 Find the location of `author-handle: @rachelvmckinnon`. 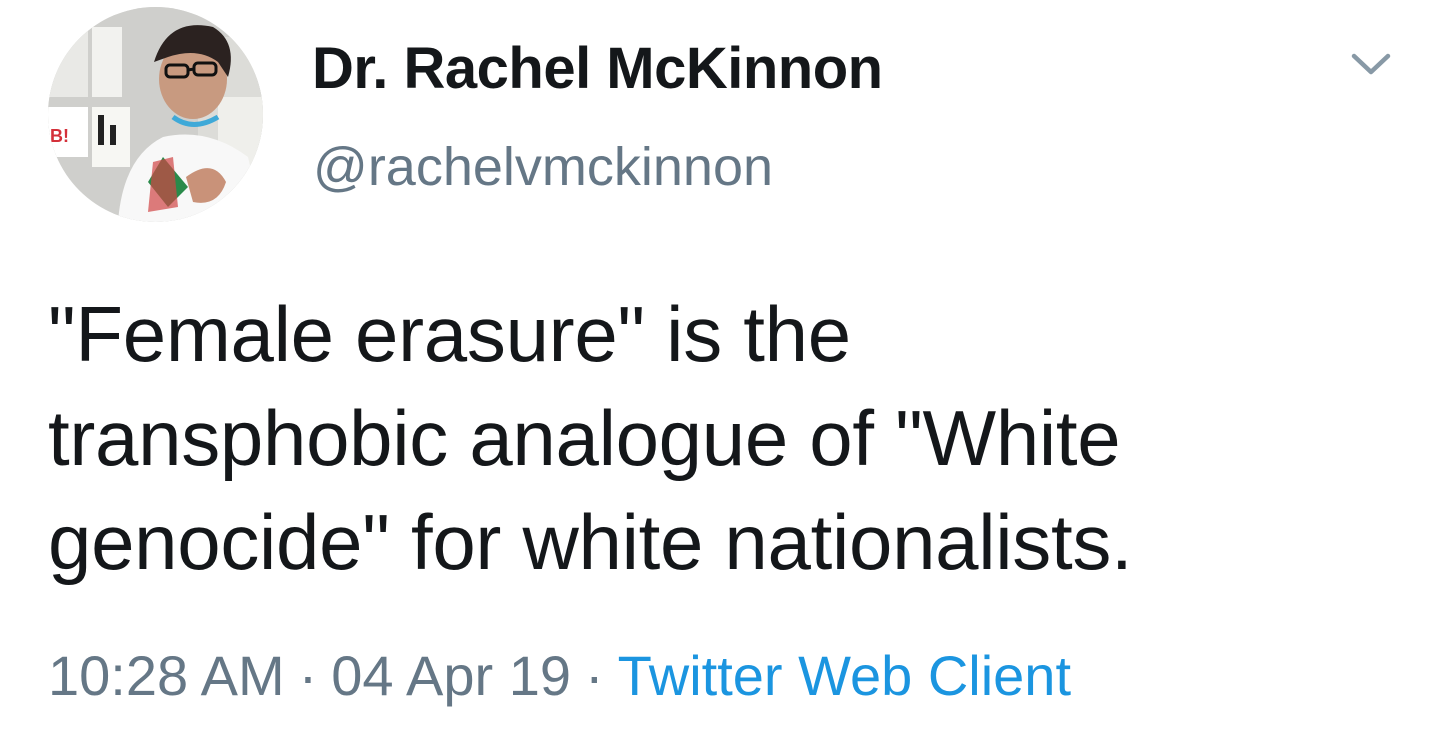

author-handle: @rachelvmckinnon is located at coordinates (543, 167).